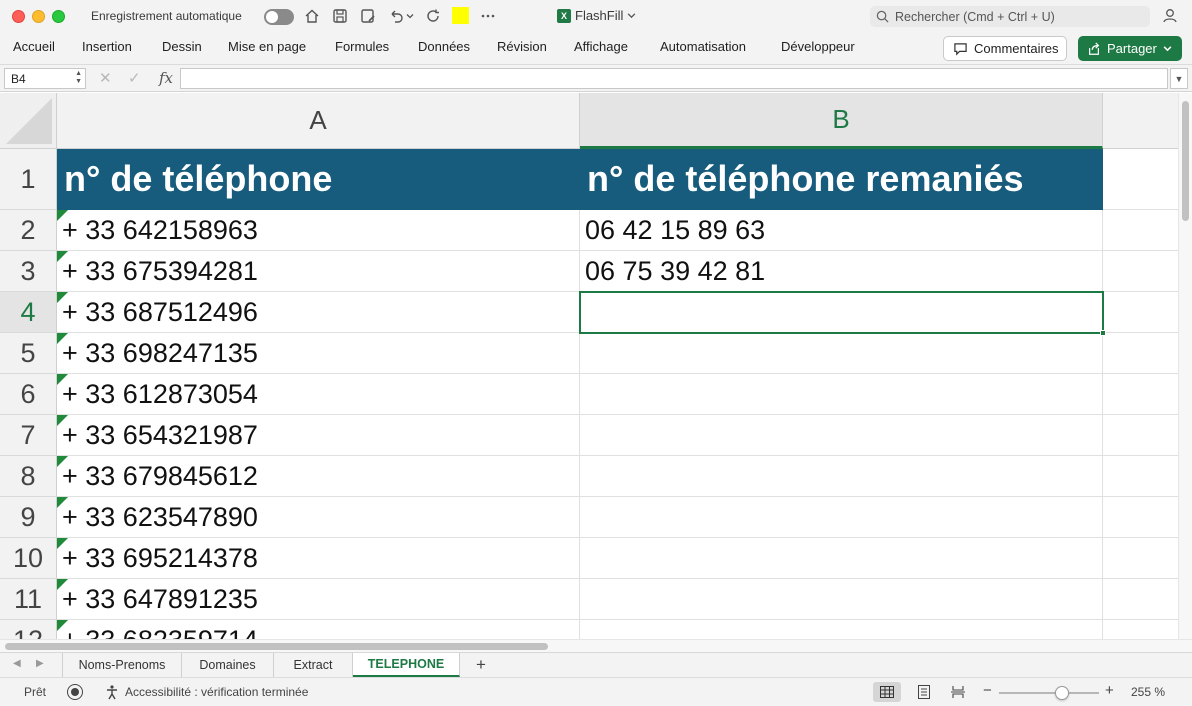 The image size is (1192, 706). Describe the element at coordinates (38, 16) in the screenshot. I see `minimize-window-button` at that location.